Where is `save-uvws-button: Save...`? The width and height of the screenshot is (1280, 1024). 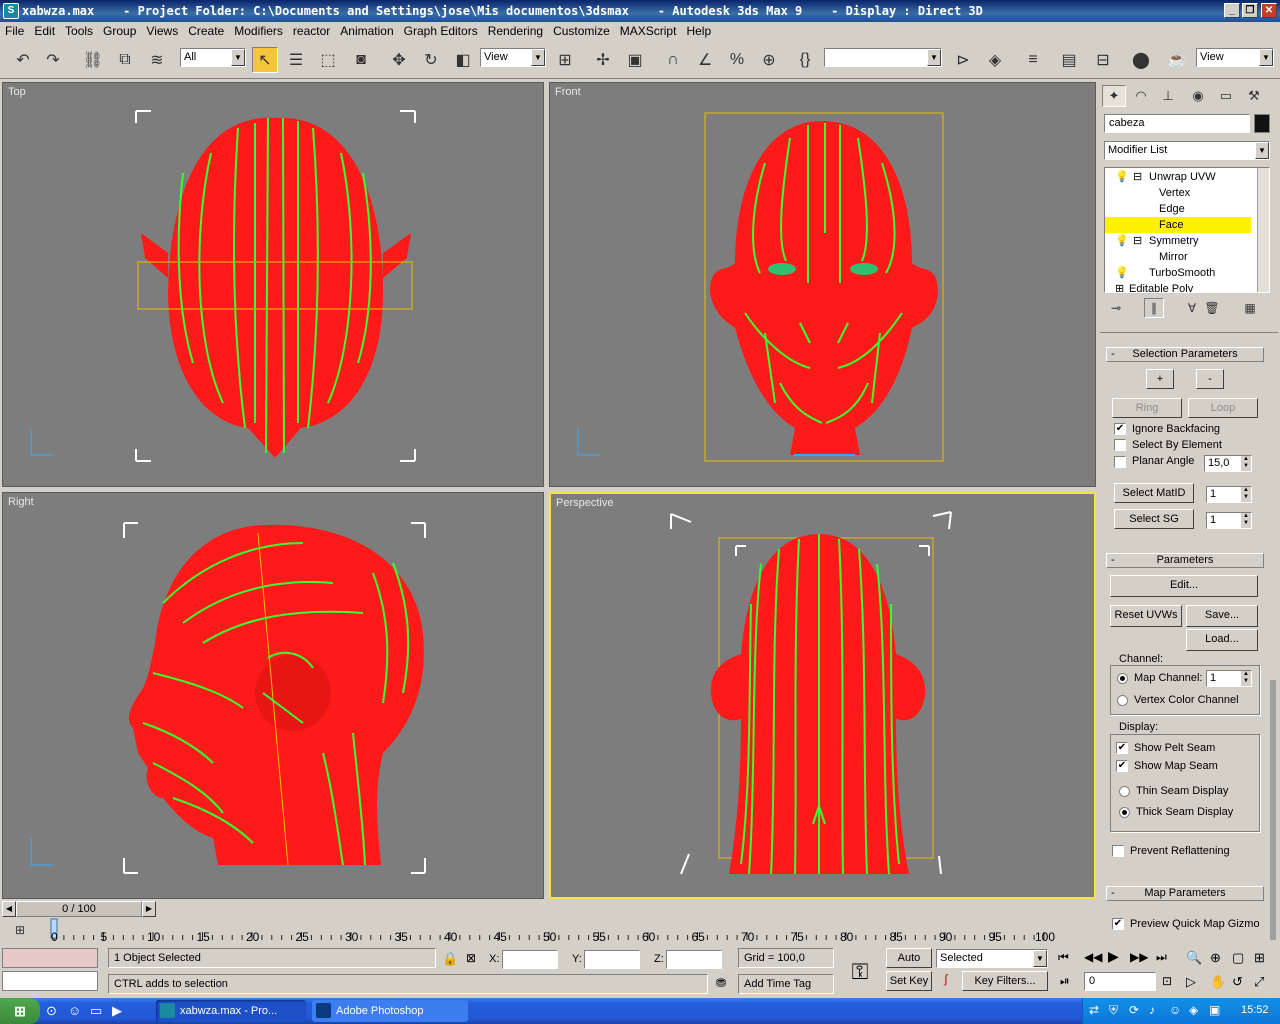
save-uvws-button: Save... is located at coordinates (1222, 616).